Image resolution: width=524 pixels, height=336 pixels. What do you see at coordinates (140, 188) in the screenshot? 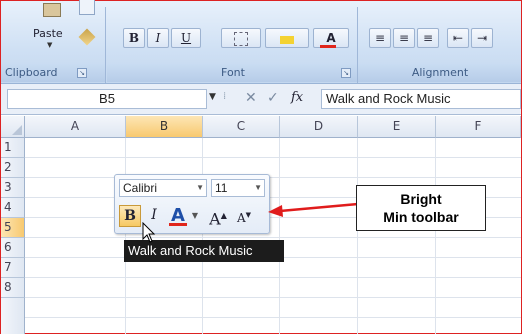
I see `font-name-value: Calibri` at bounding box center [140, 188].